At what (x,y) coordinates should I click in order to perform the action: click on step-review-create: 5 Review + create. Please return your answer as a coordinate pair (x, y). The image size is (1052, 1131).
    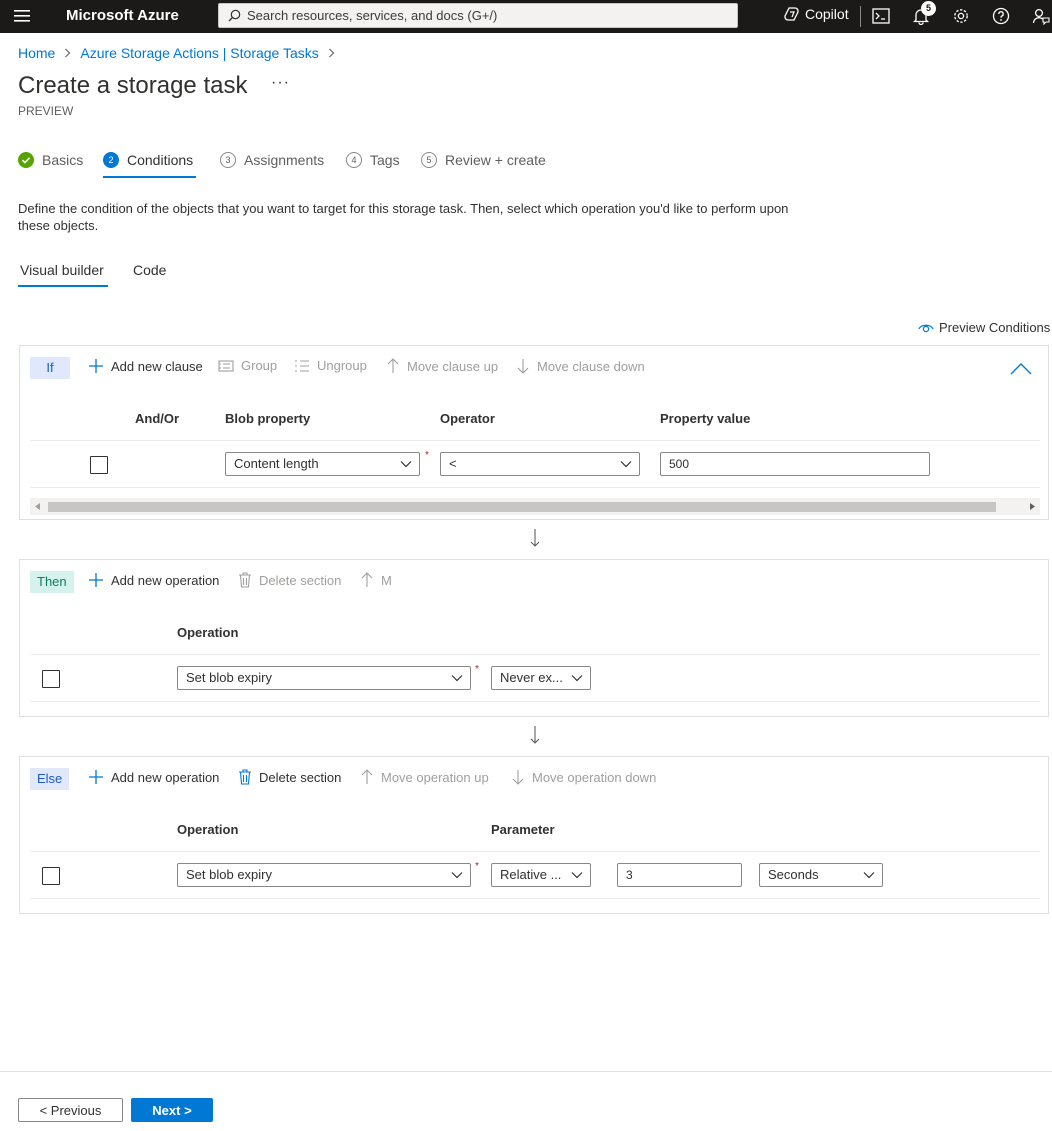
    Looking at the image, I should click on (483, 160).